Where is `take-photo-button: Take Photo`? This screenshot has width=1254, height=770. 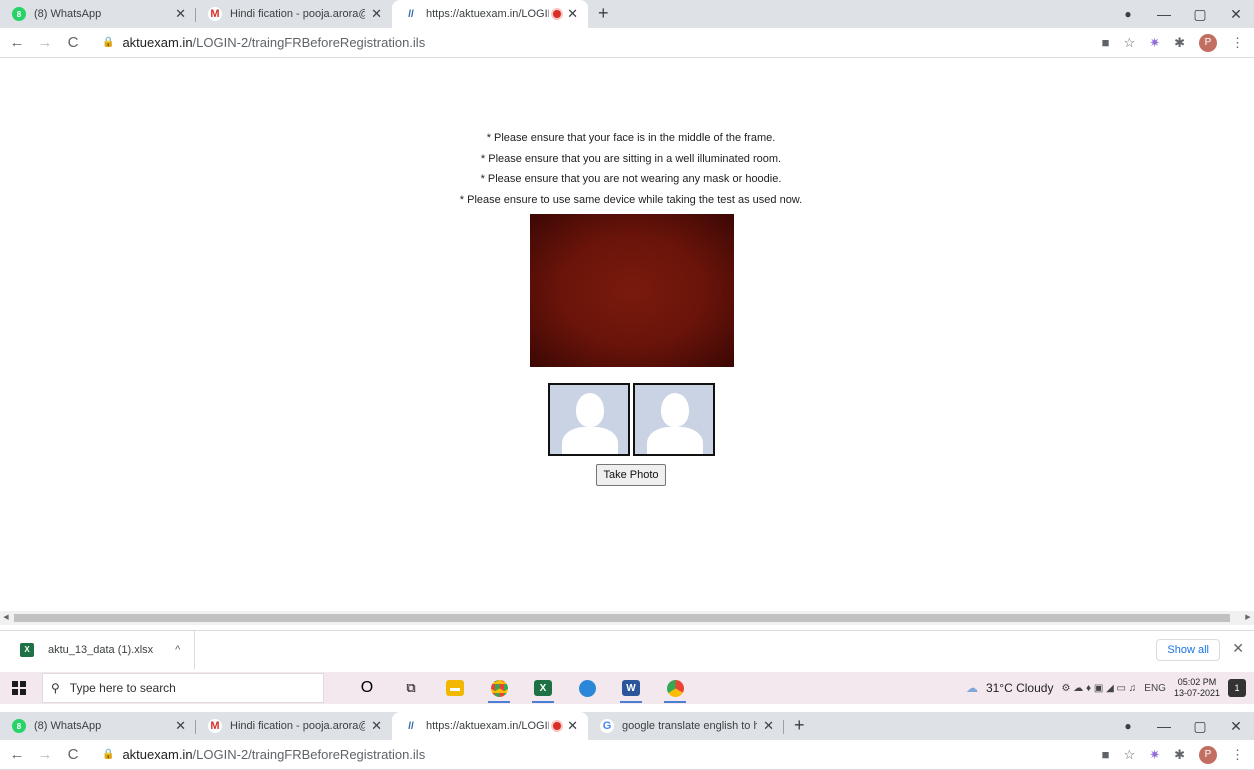
take-photo-button: Take Photo is located at coordinates (631, 475).